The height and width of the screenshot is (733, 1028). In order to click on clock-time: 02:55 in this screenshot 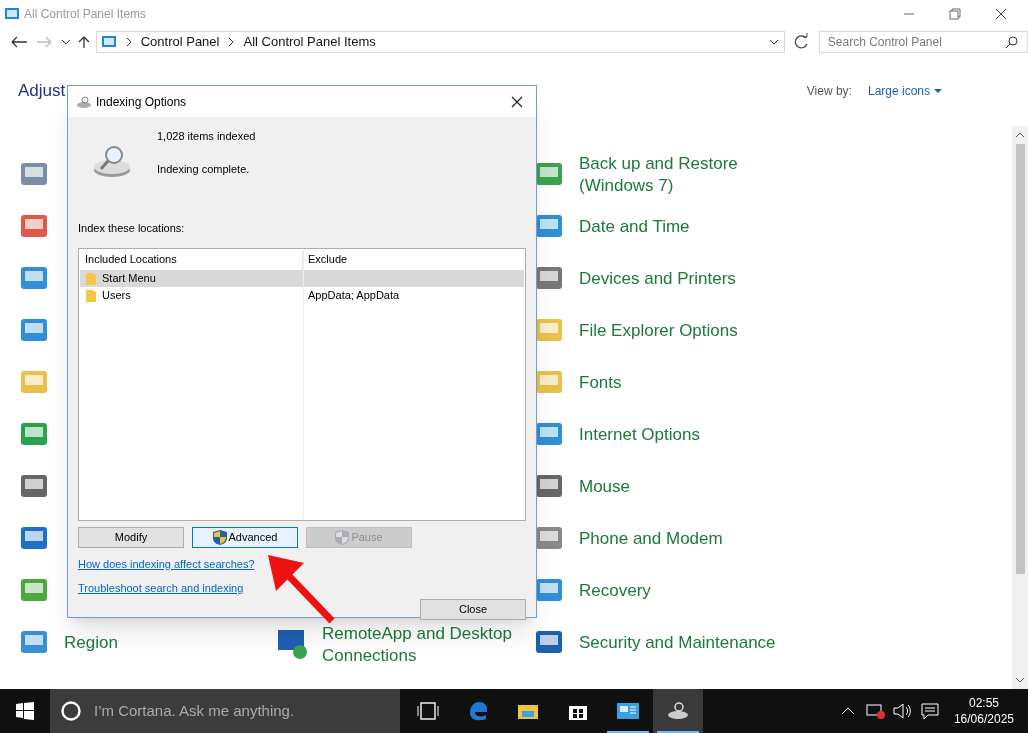, I will do `click(983, 703)`.